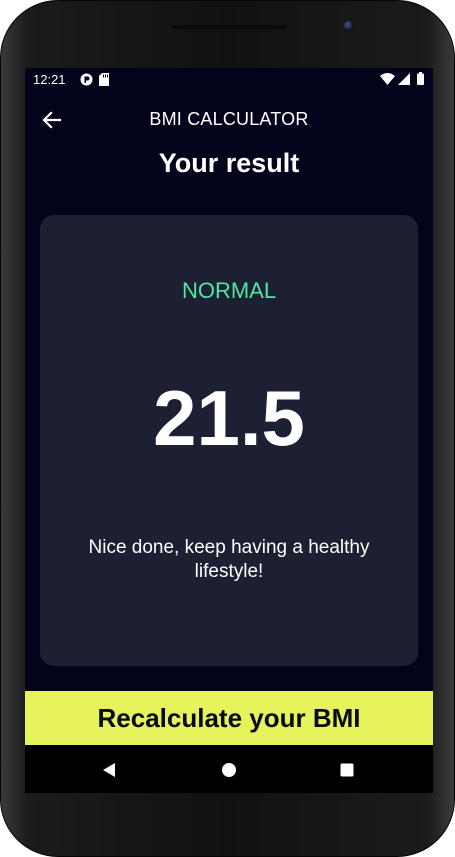 This screenshot has width=455, height=857. I want to click on wifi-icon, so click(387, 79).